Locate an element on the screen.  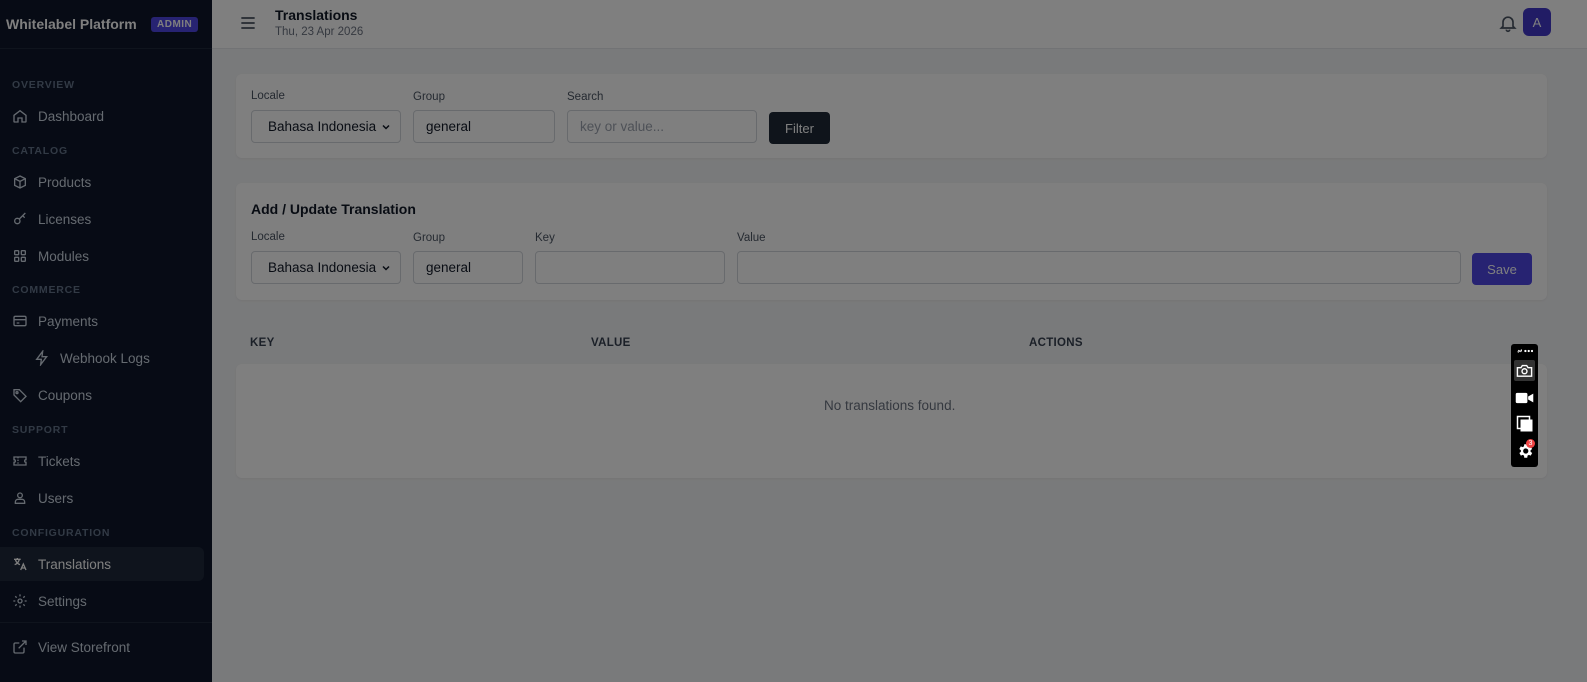
toolbar-header is located at coordinates (1524, 351).